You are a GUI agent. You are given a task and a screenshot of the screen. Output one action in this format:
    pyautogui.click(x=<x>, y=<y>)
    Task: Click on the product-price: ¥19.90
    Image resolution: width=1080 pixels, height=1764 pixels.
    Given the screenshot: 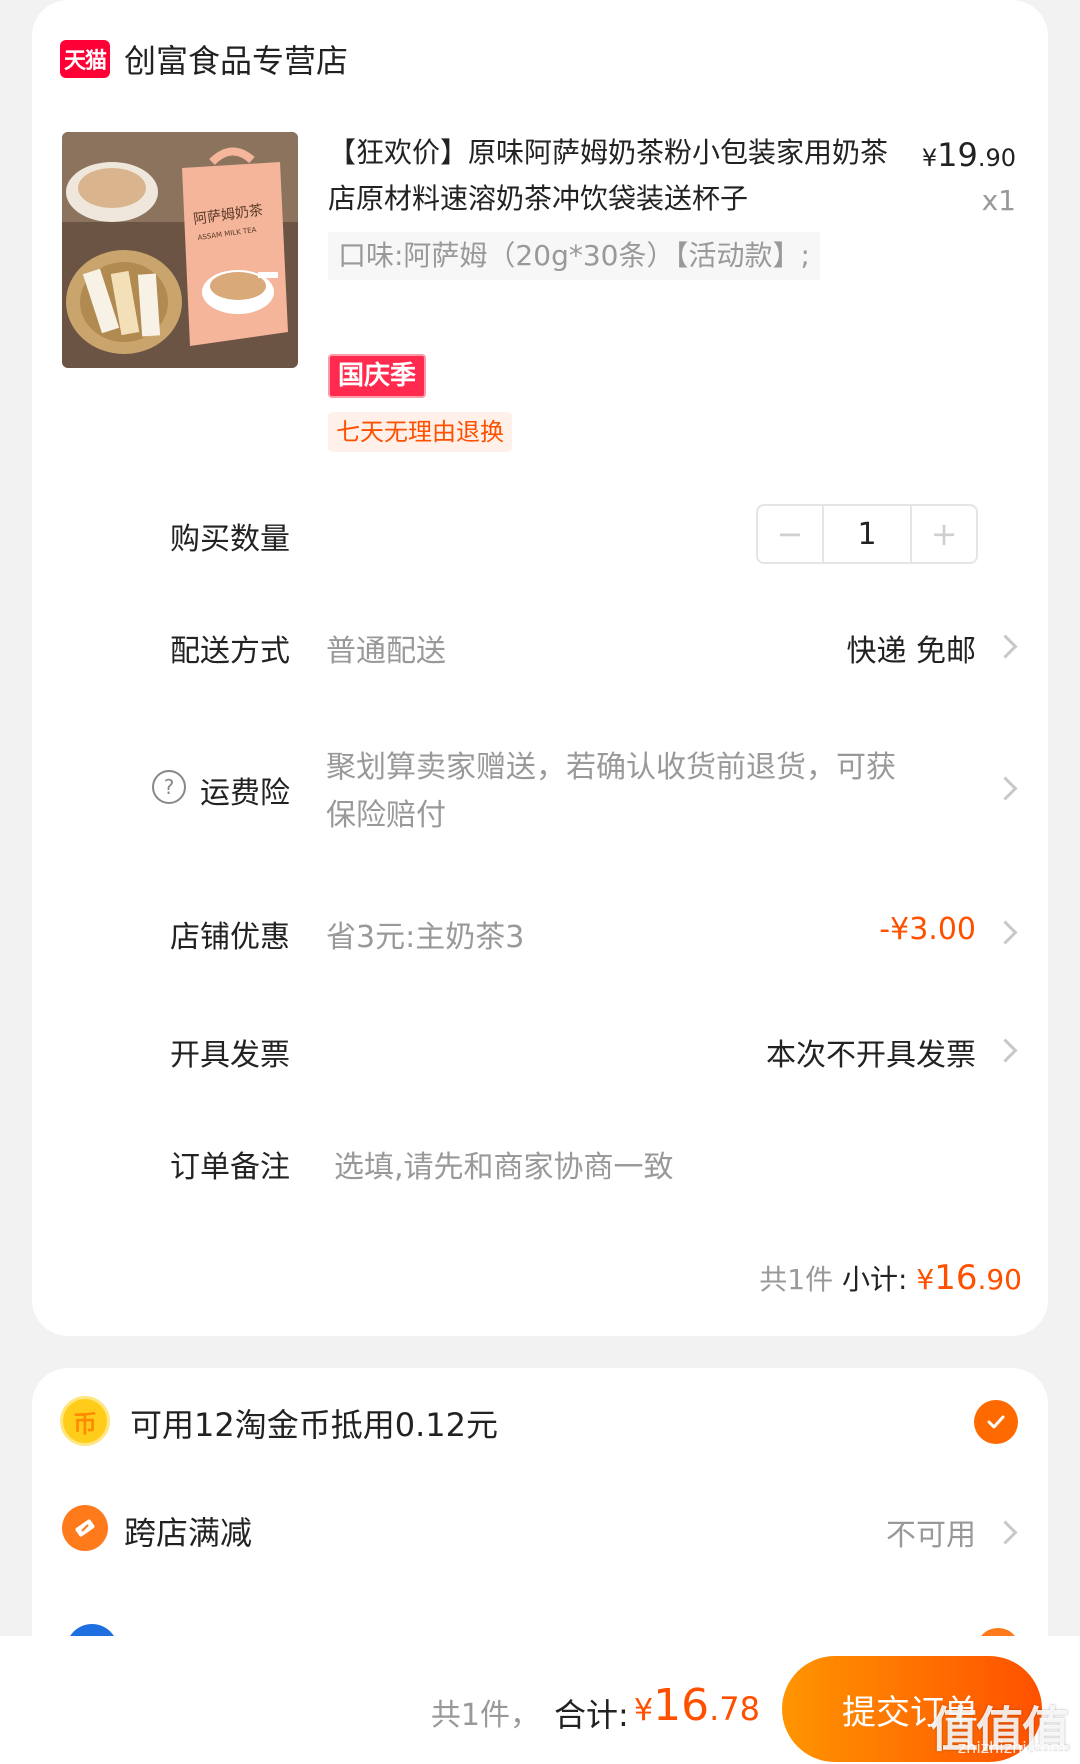 What is the action you would take?
    pyautogui.click(x=969, y=155)
    